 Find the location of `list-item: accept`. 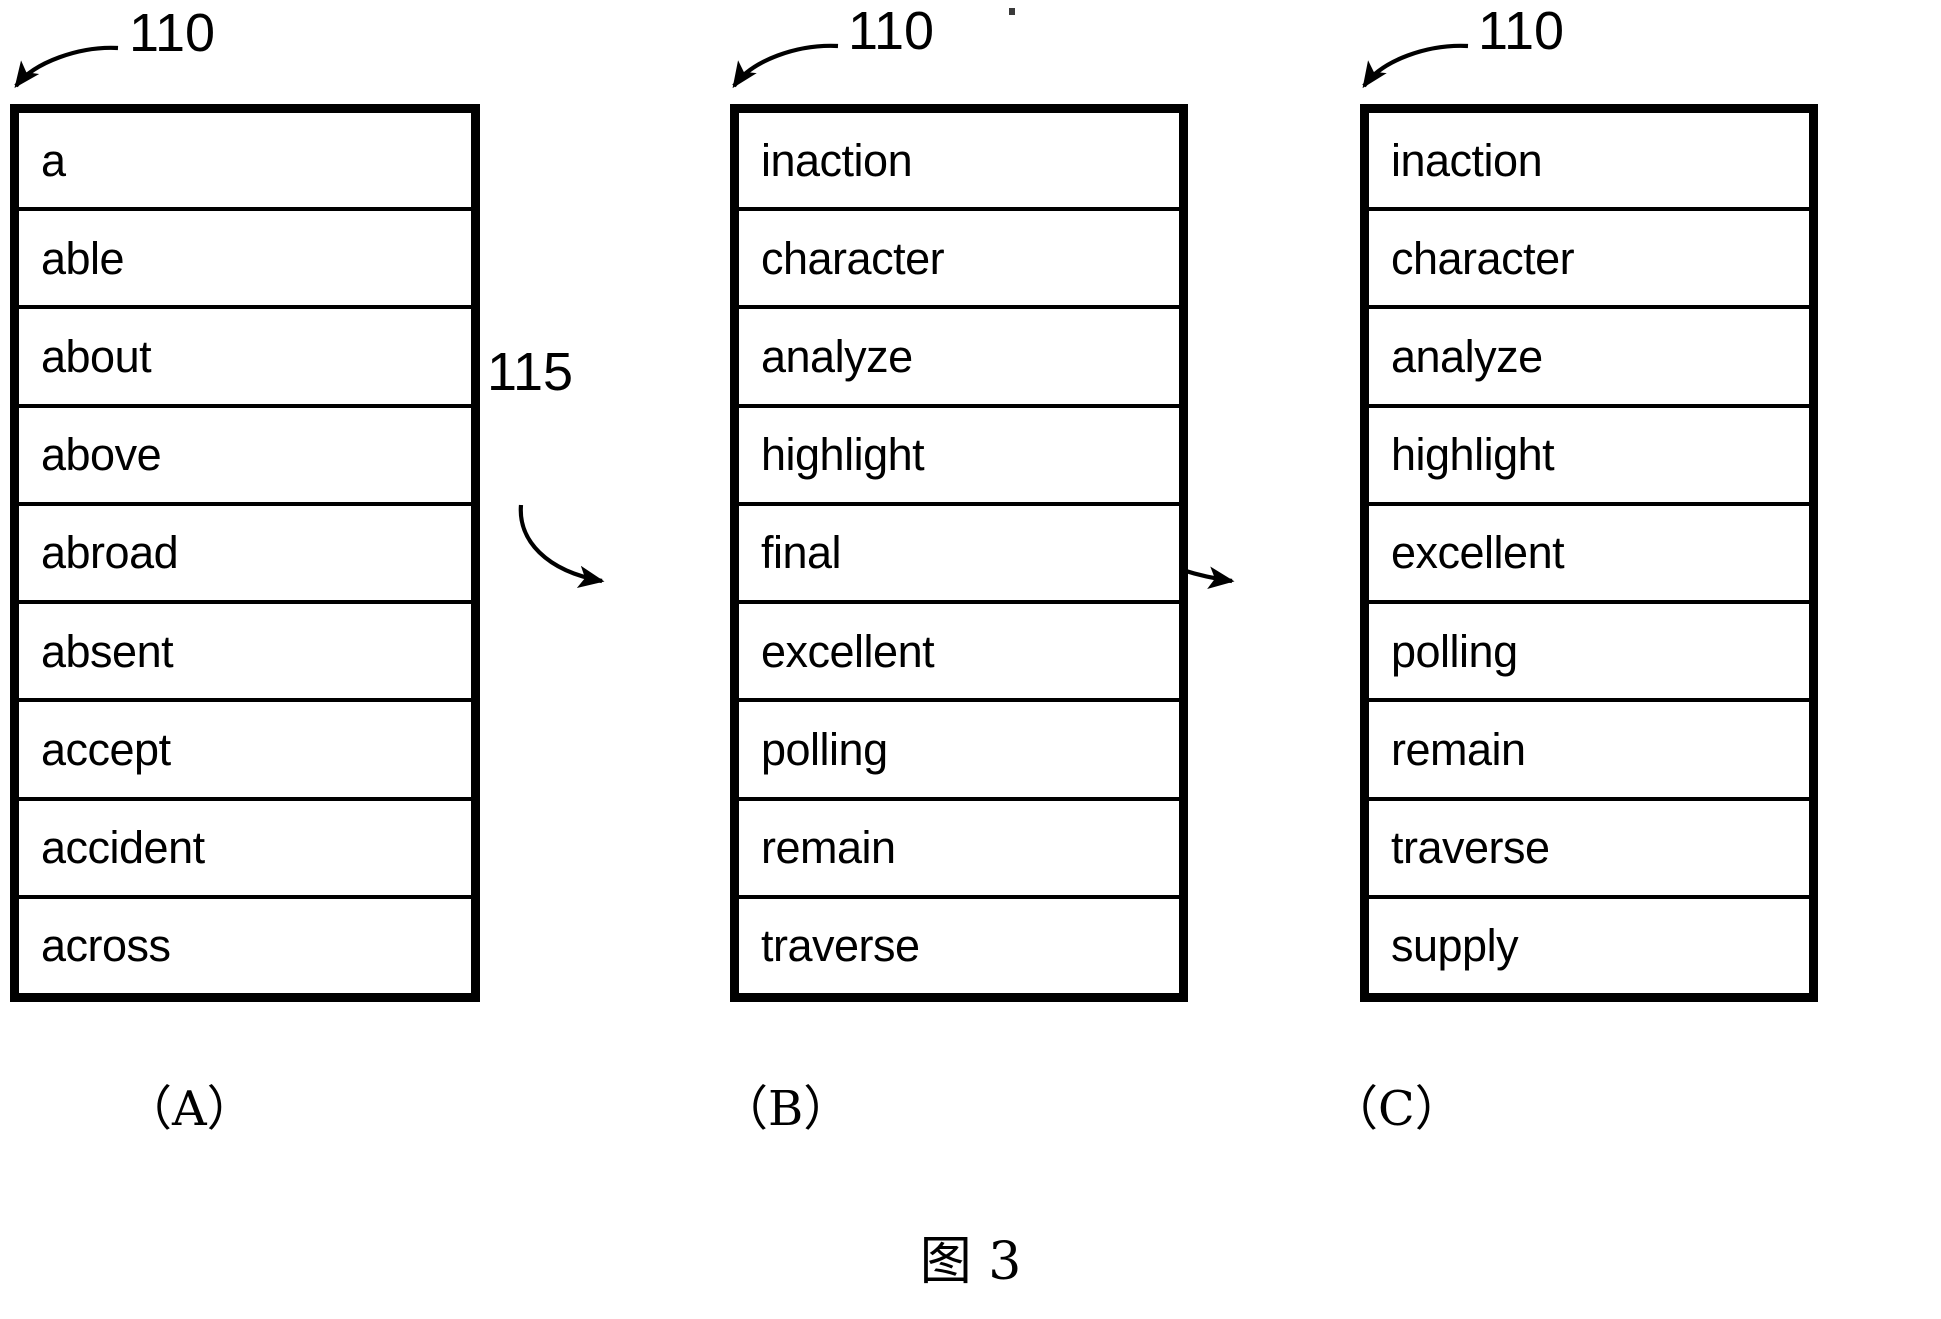

list-item: accept is located at coordinates (245, 751).